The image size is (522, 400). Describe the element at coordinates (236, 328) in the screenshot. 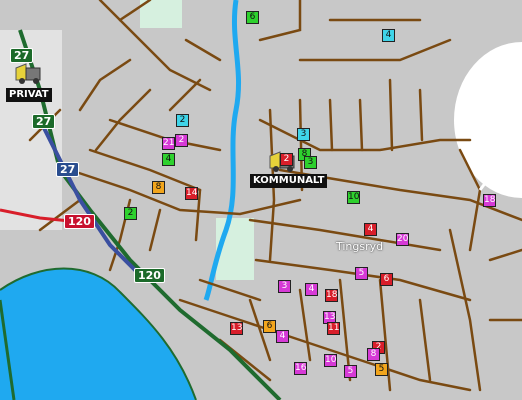

I see `map-marker: 13` at that location.